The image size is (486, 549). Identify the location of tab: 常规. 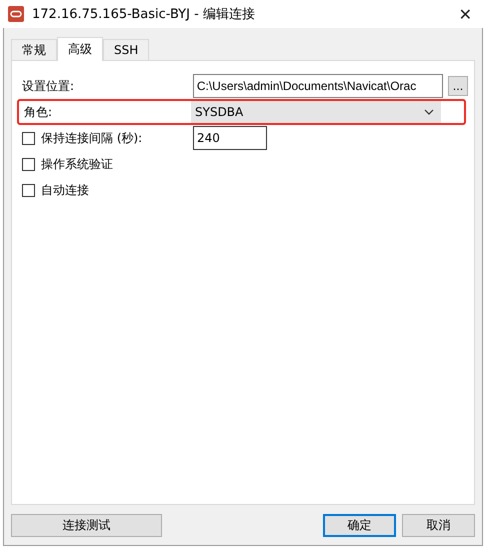
(34, 49).